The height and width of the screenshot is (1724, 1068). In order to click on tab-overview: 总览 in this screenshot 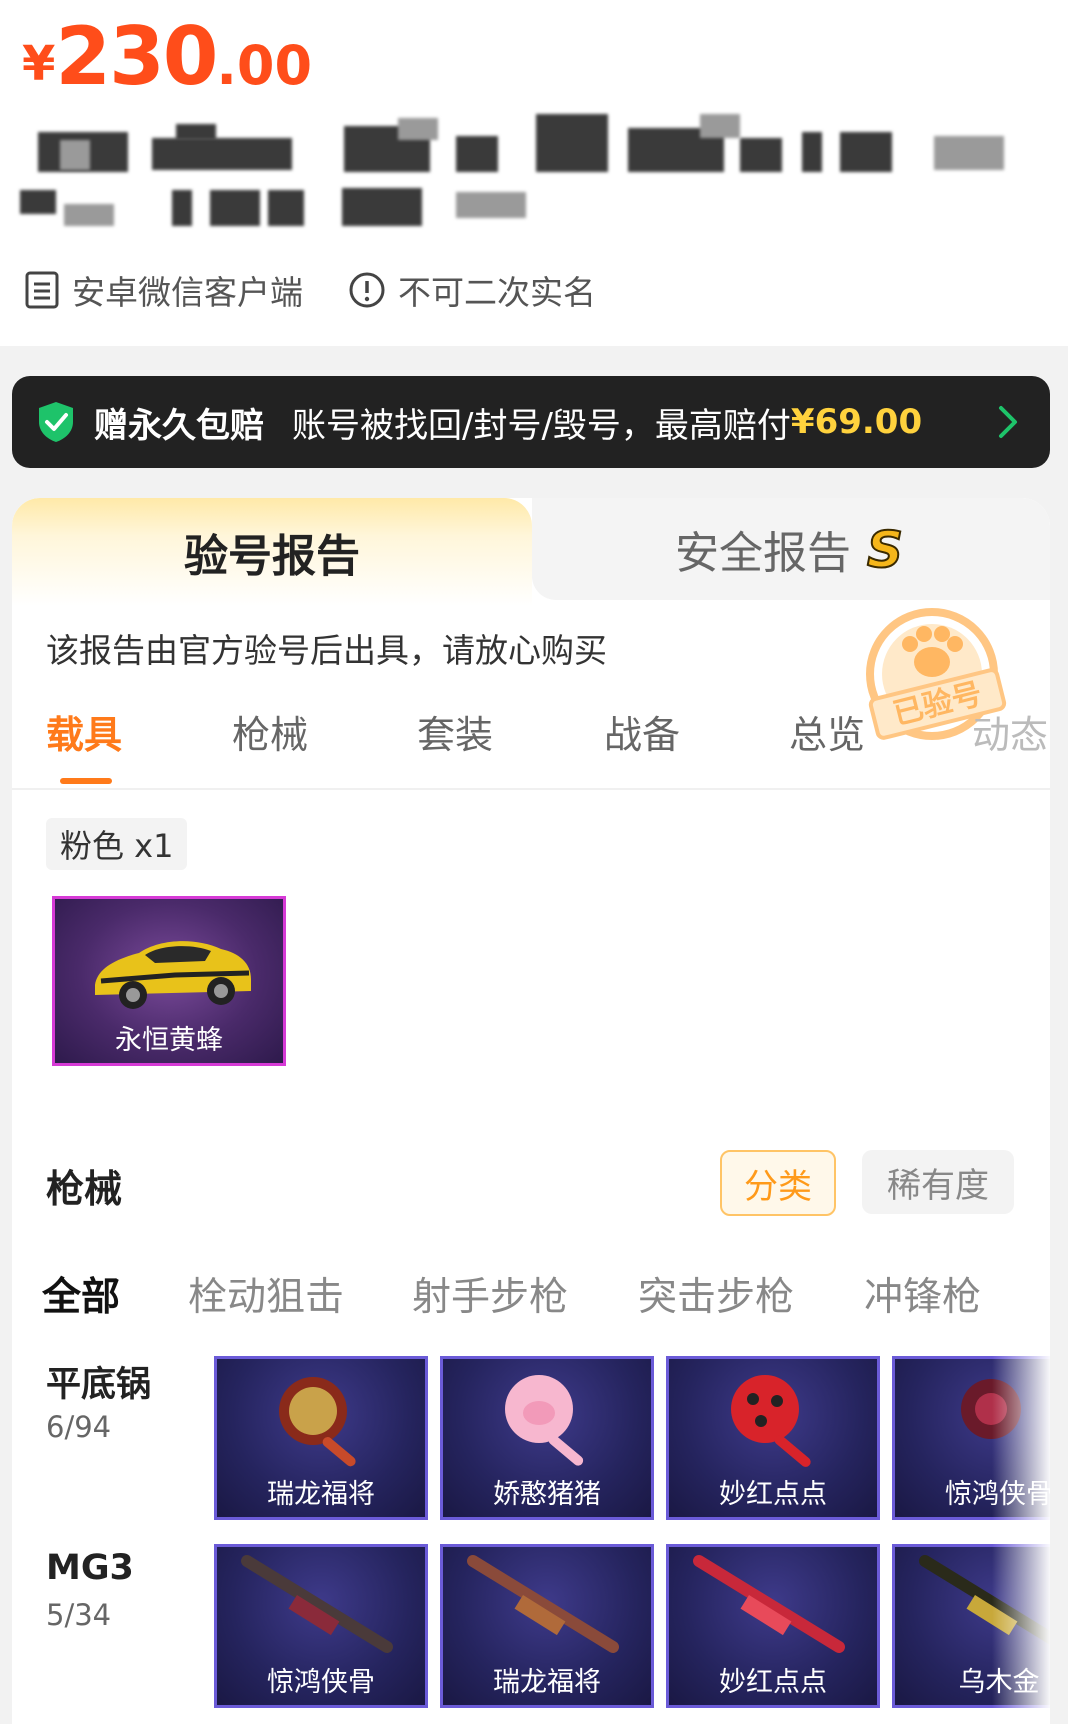, I will do `click(827, 731)`.